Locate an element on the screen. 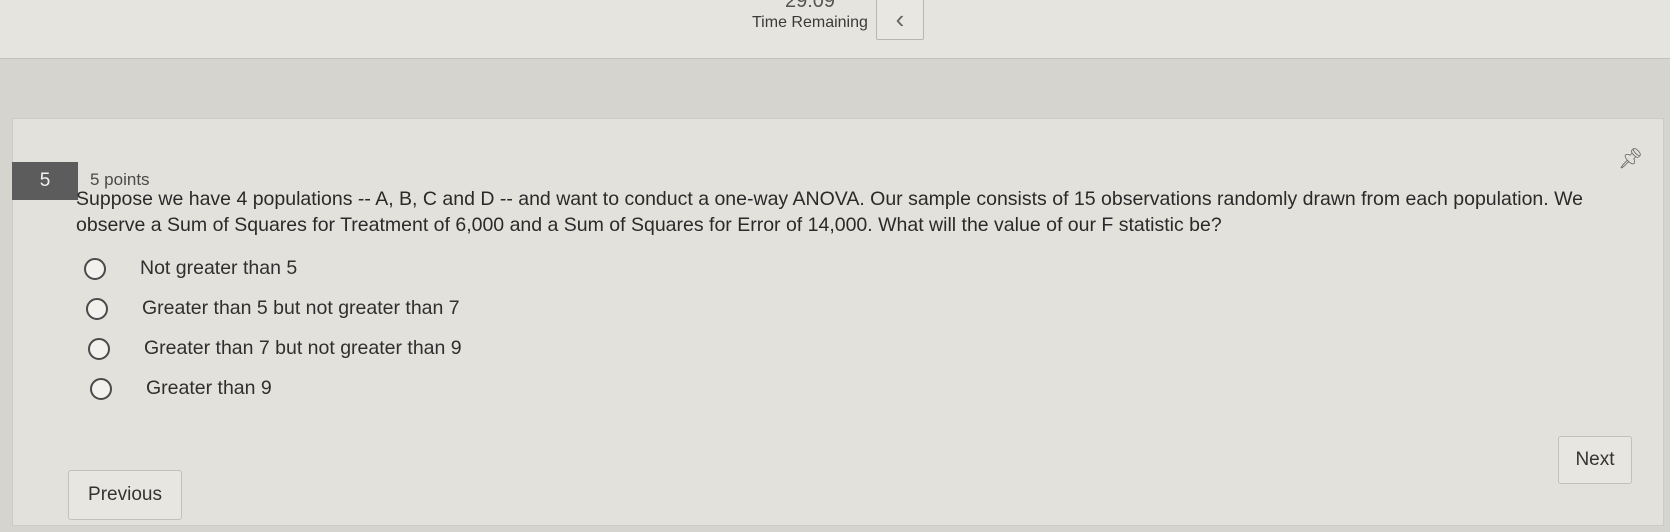  answer-option-2: Greater than 5 but not greater than 7 is located at coordinates (273, 308).